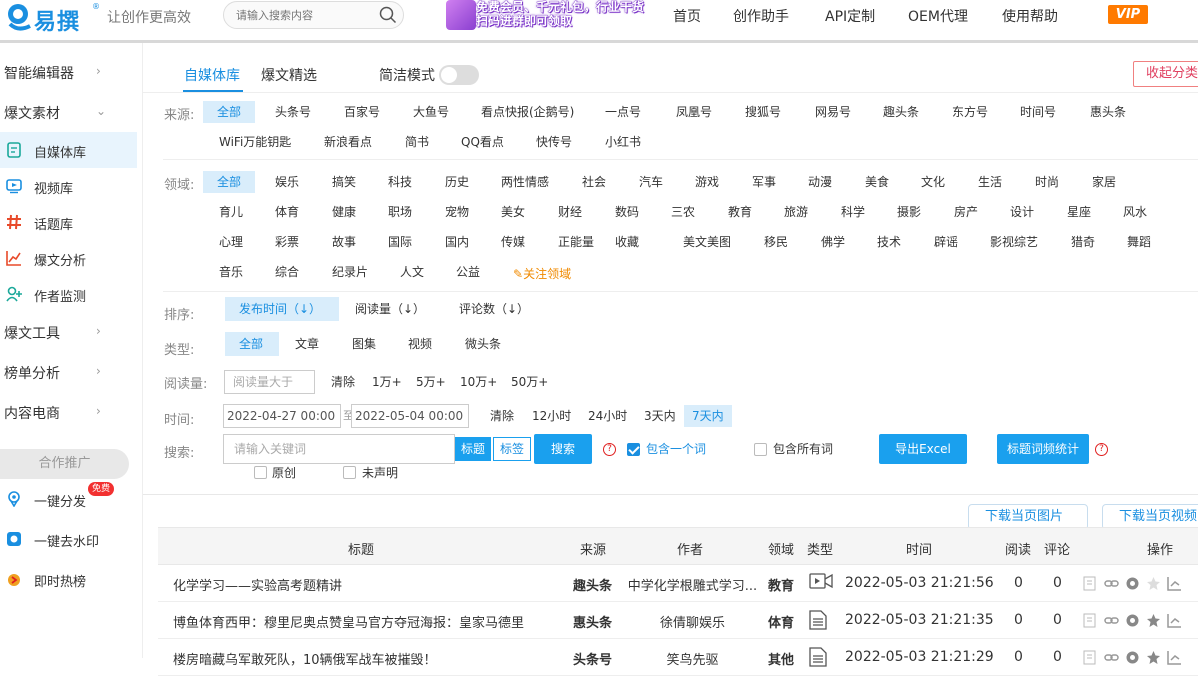 The image size is (1198, 676). I want to click on domain-option: 摄影, so click(909, 212).